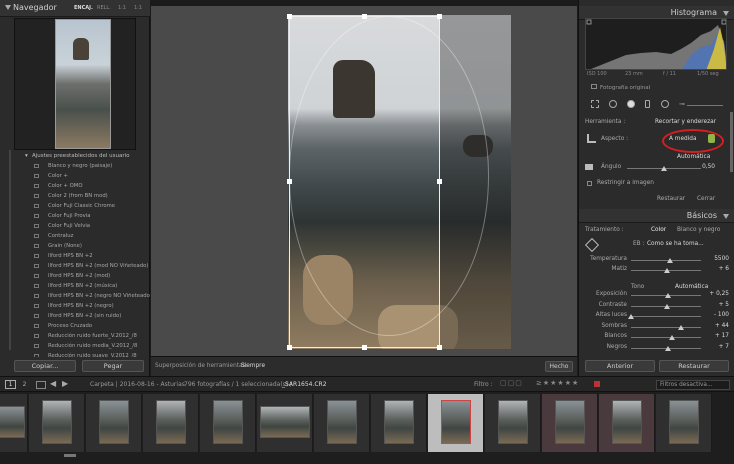 This screenshot has height=464, width=734. Describe the element at coordinates (26, 156) in the screenshot. I see `folder-expand-icon: ▾` at that location.